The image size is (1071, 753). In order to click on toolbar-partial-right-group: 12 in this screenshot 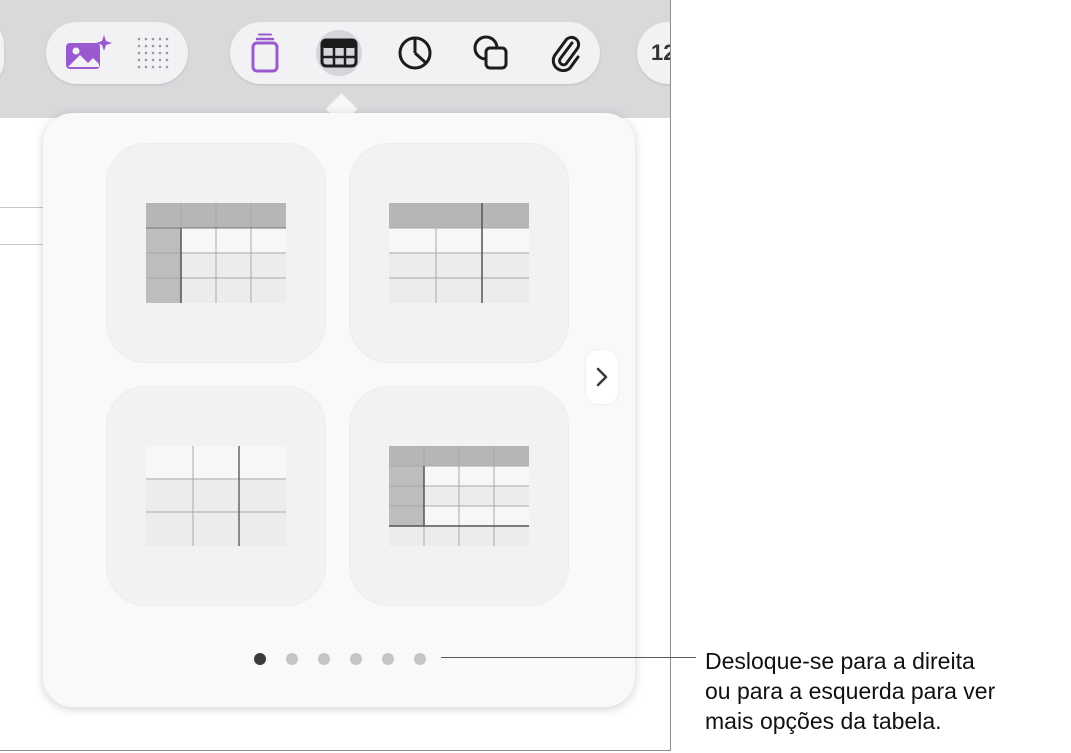, I will do `click(653, 53)`.